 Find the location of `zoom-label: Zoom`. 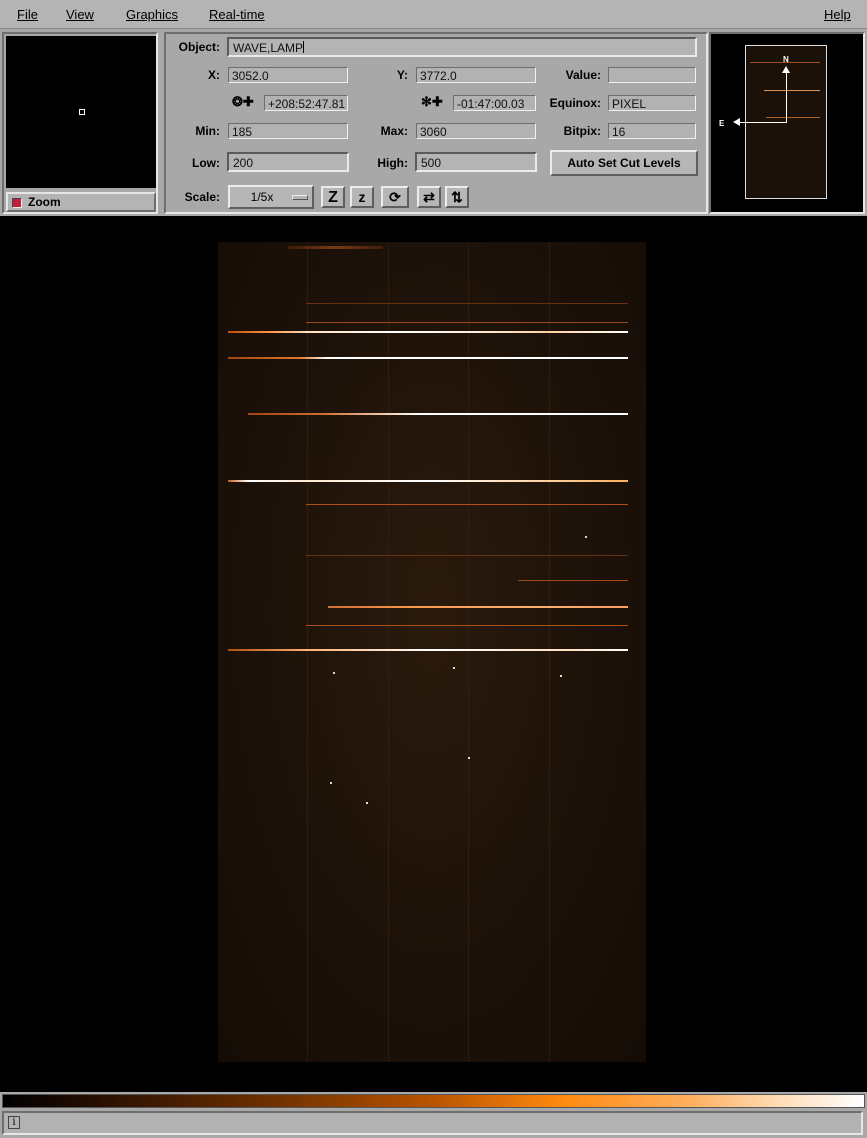

zoom-label: Zoom is located at coordinates (44, 202).